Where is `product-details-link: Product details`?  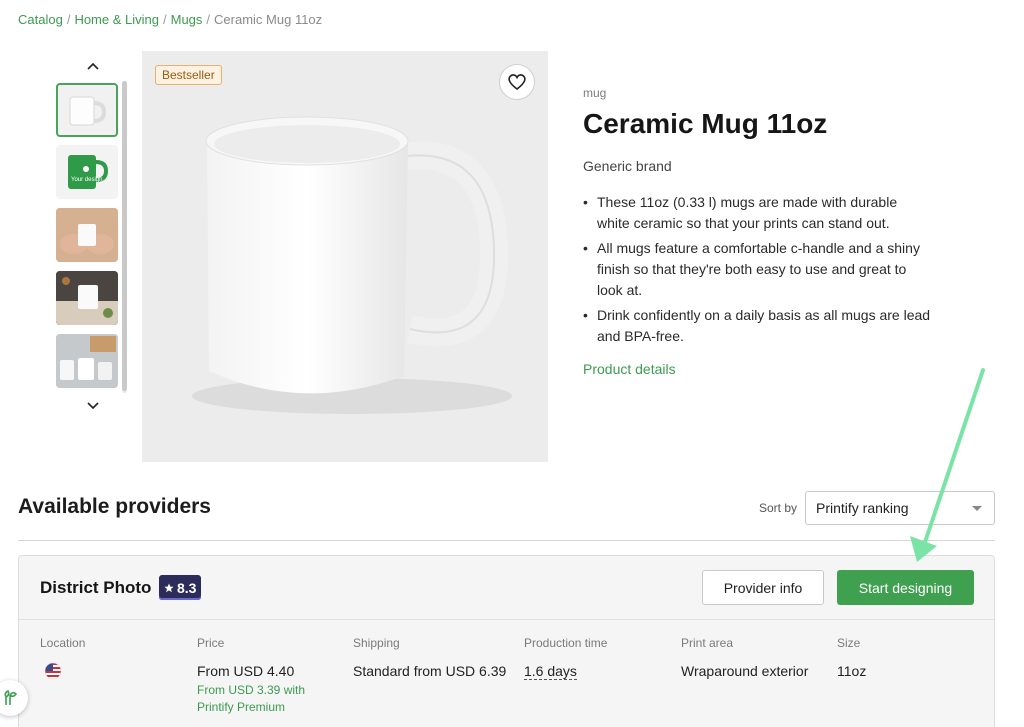 product-details-link: Product details is located at coordinates (629, 369).